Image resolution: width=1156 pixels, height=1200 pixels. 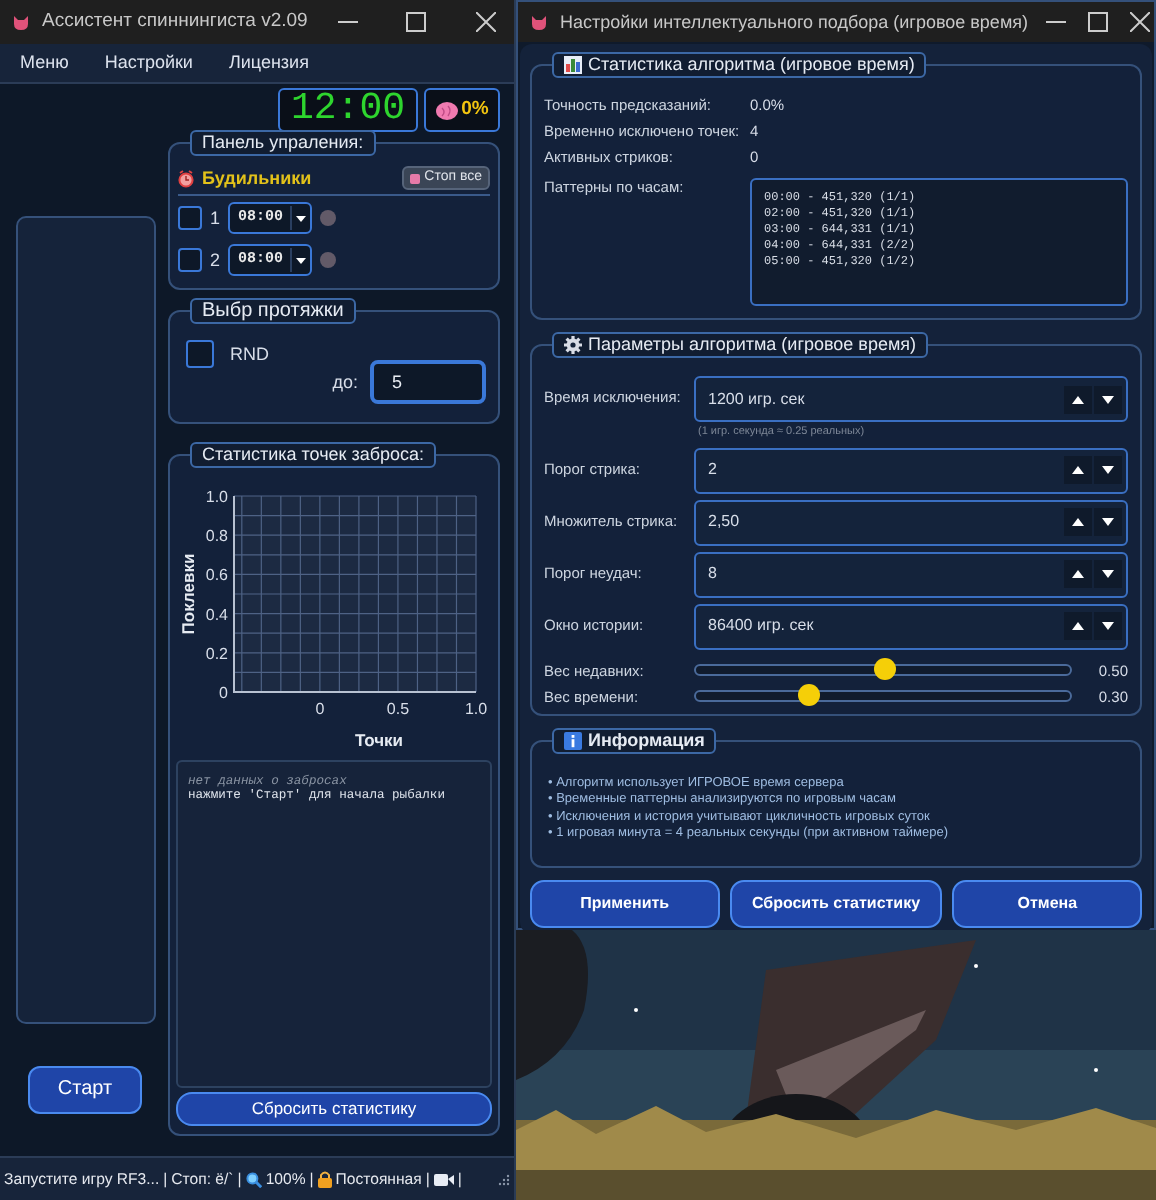 I want to click on group-title: Выбр протяжки, so click(x=273, y=311).